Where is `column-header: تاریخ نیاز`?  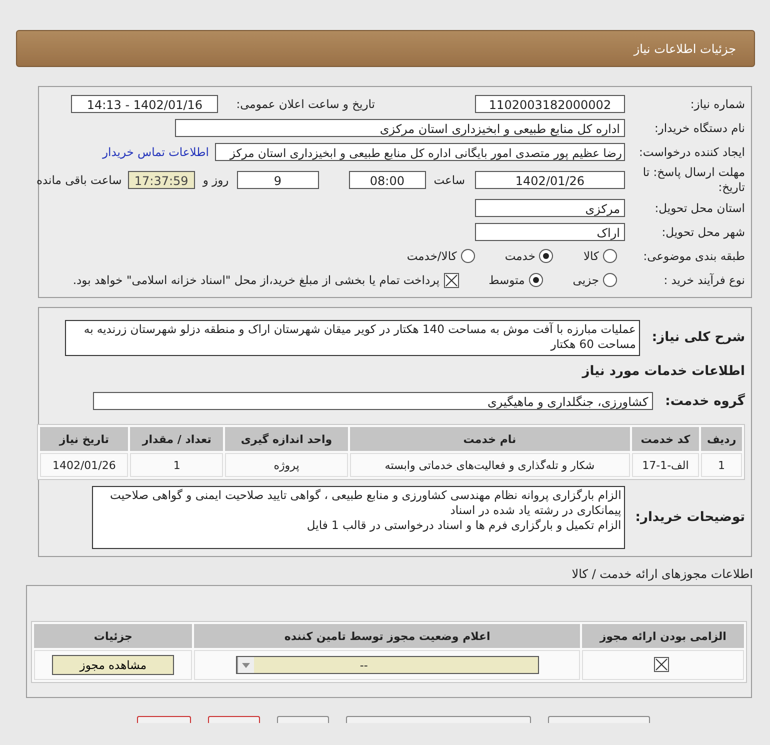 column-header: تاریخ نیاز is located at coordinates (84, 439).